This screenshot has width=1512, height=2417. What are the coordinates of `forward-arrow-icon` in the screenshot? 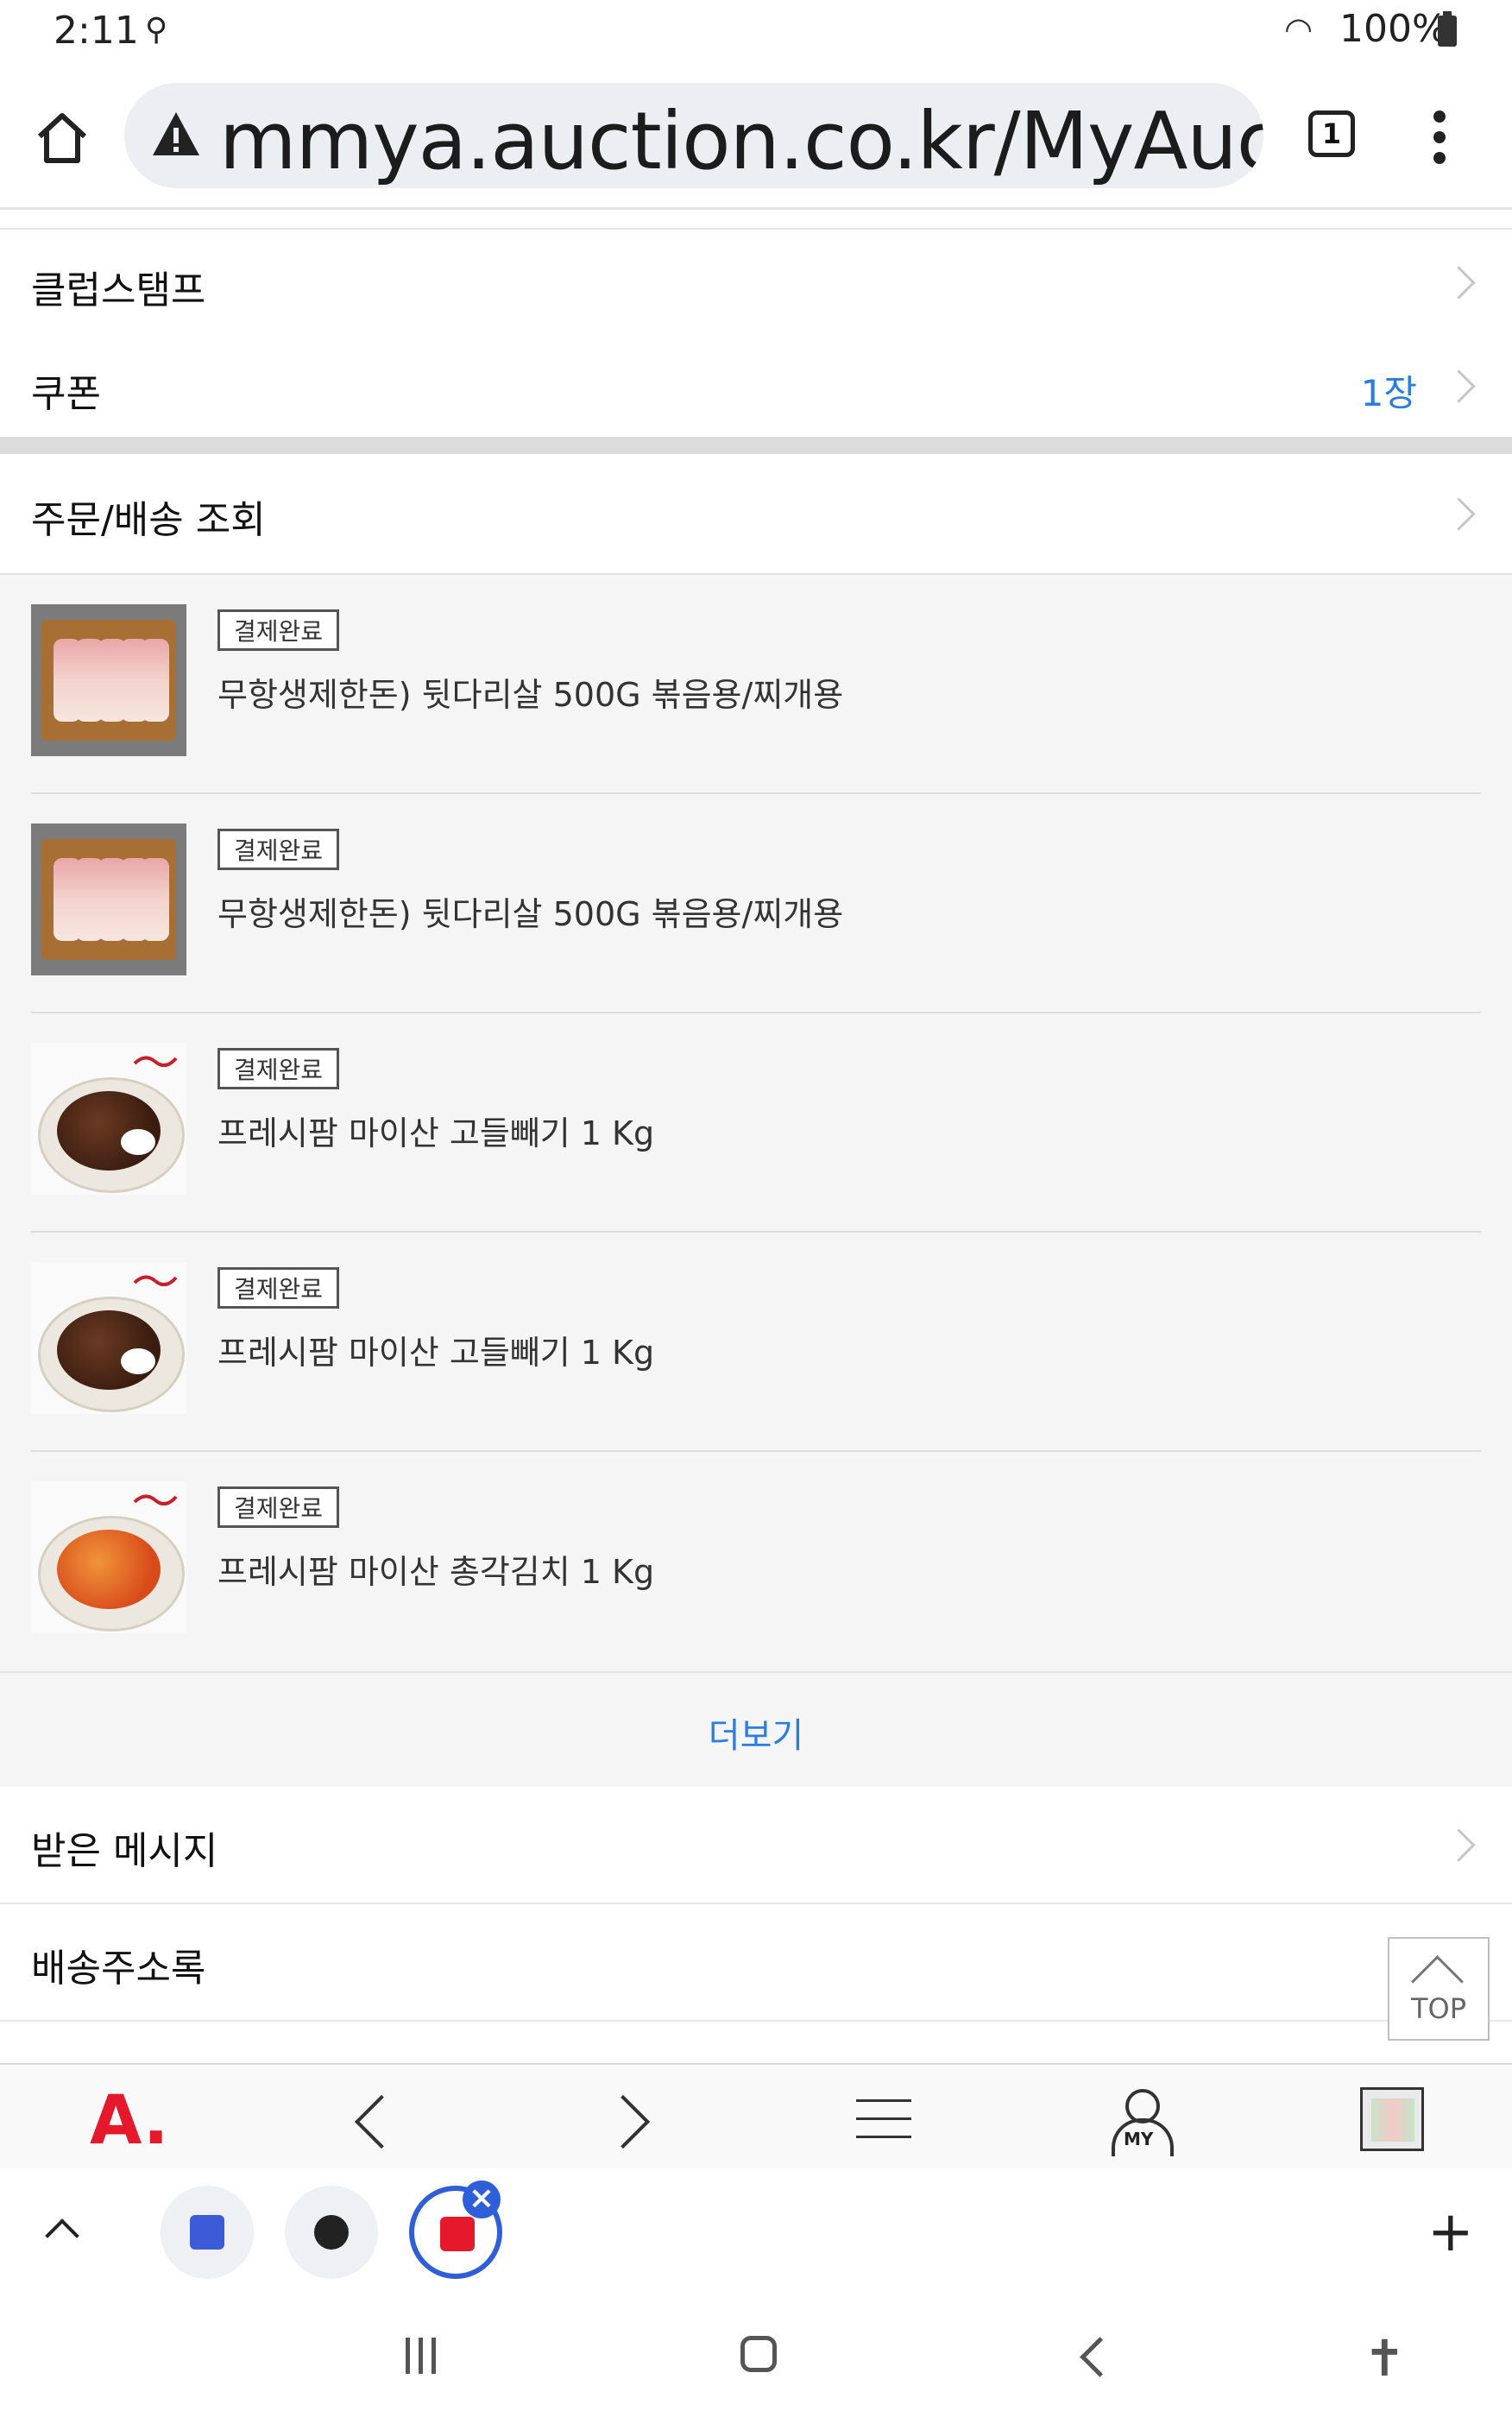 It's located at (623, 2121).